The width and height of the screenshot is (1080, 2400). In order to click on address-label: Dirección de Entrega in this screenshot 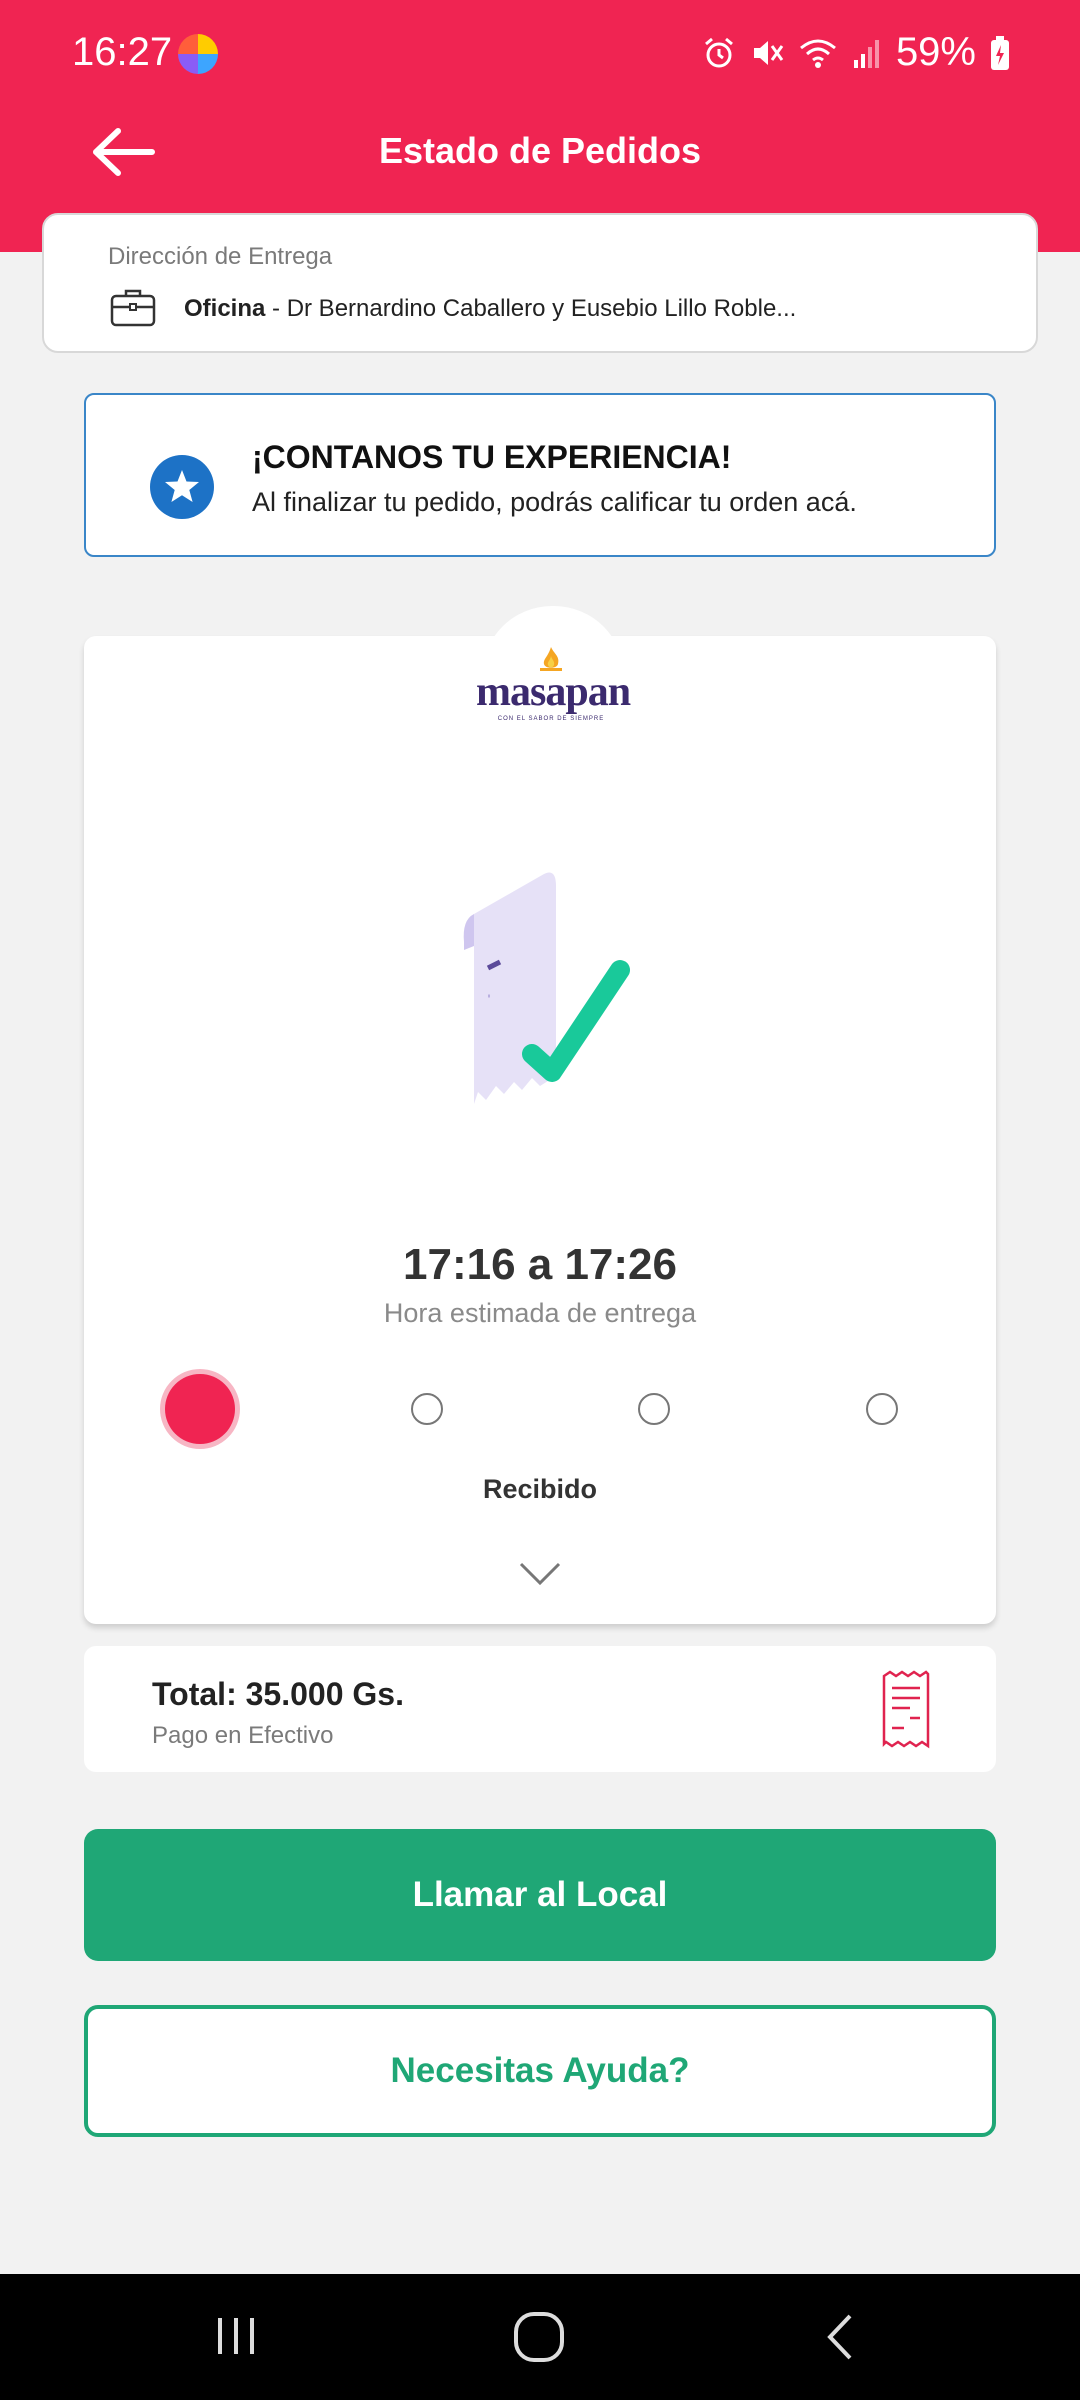, I will do `click(220, 256)`.